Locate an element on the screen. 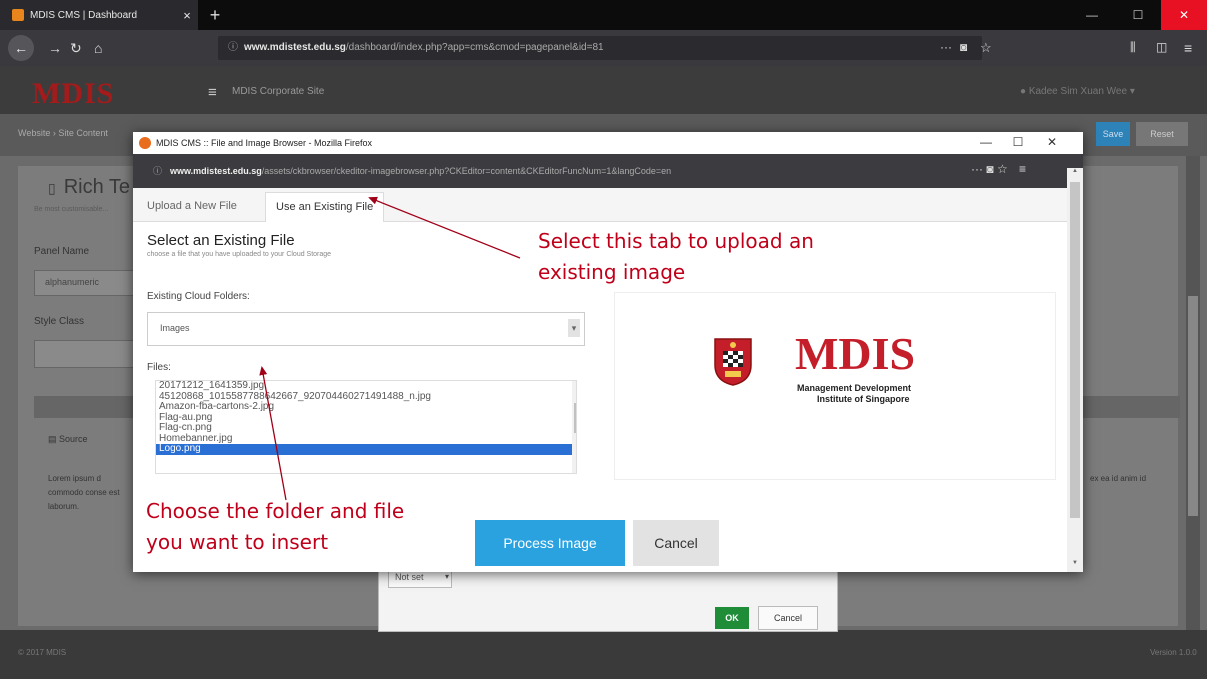 The height and width of the screenshot is (679, 1207). editor-text-right: ex ea id anim id is located at coordinates (1118, 478).